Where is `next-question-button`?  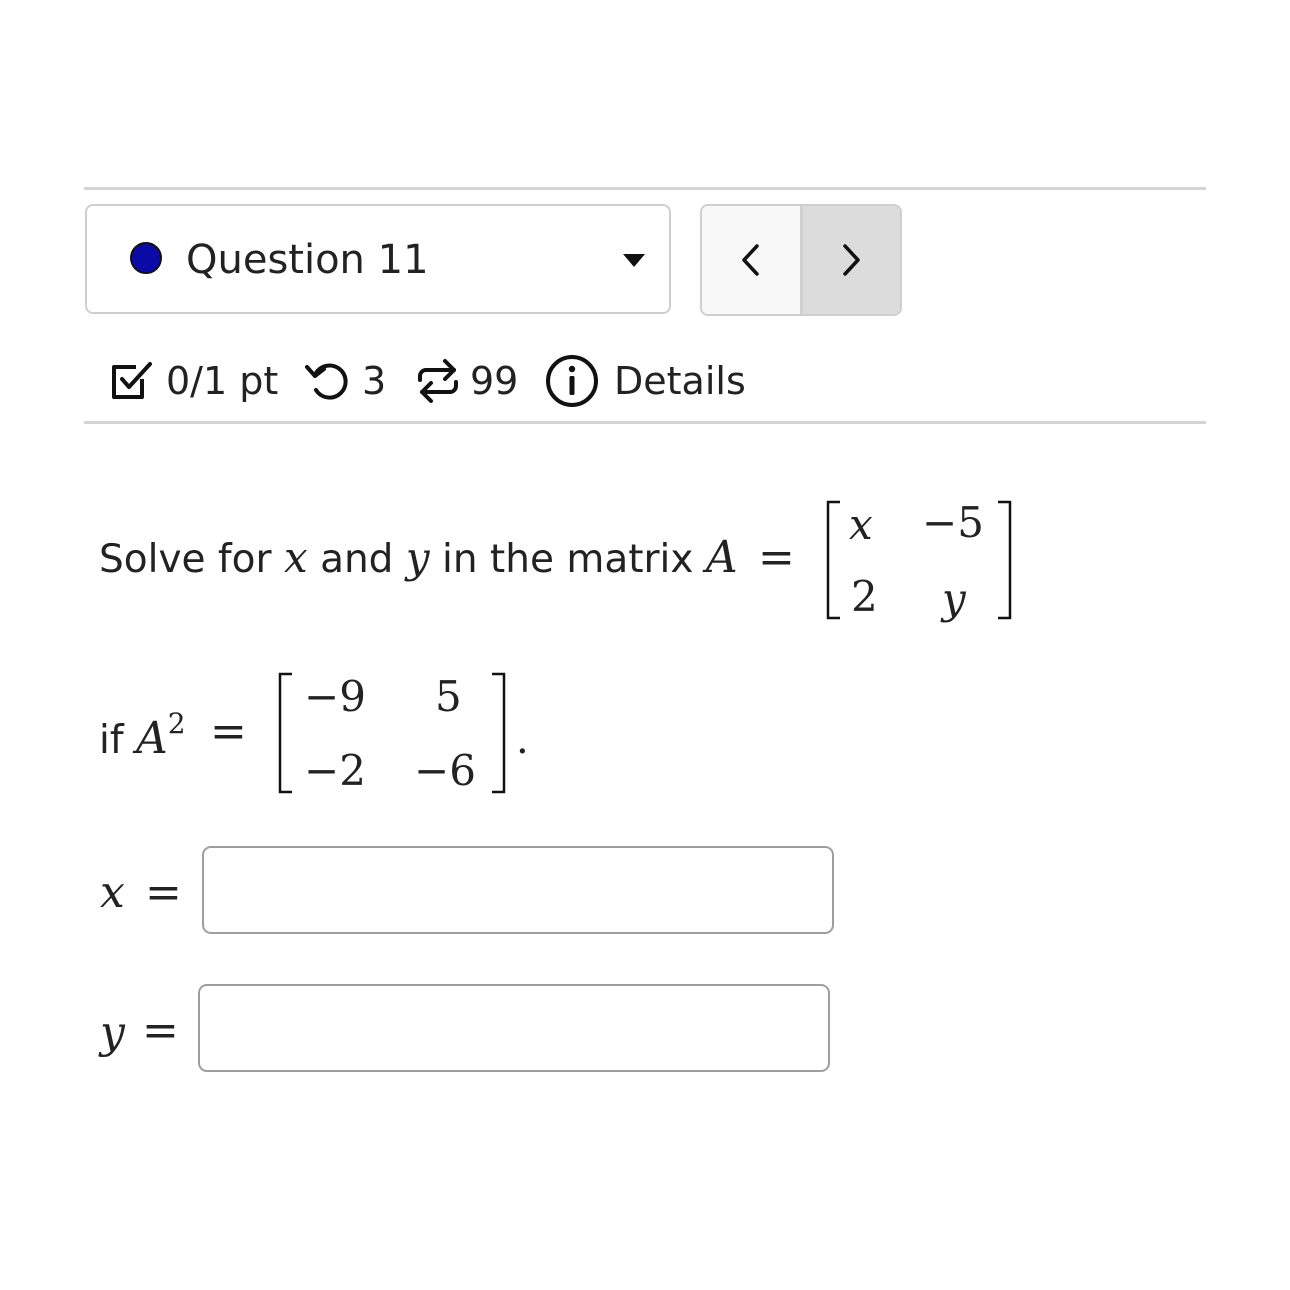 next-question-button is located at coordinates (851, 260).